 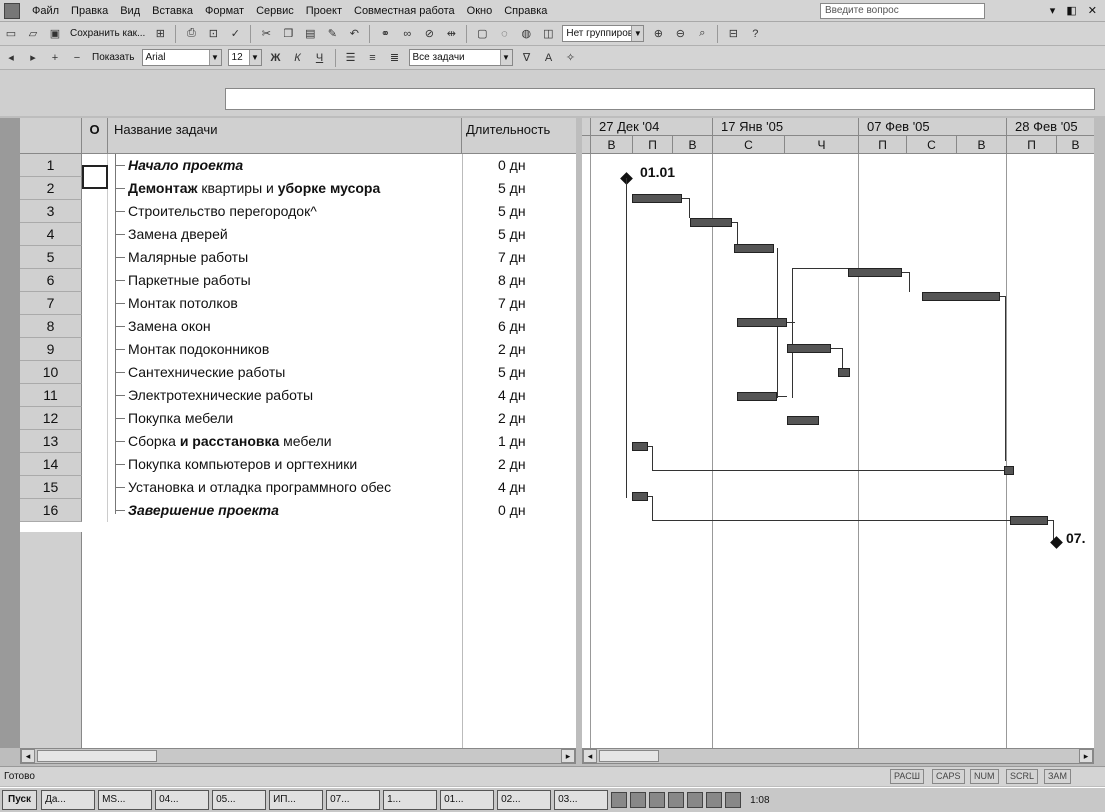 What do you see at coordinates (407, 34) in the screenshot?
I see `link-tasks-icon: ∞` at bounding box center [407, 34].